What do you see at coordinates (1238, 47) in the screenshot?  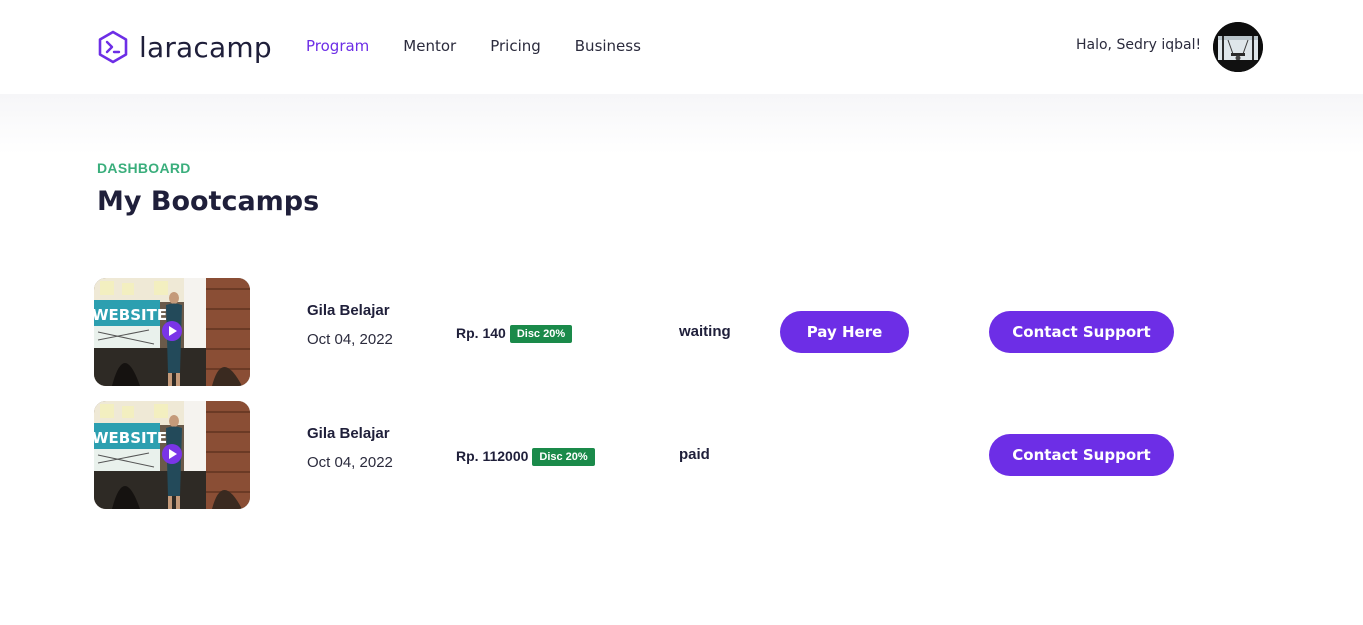 I see `avatar` at bounding box center [1238, 47].